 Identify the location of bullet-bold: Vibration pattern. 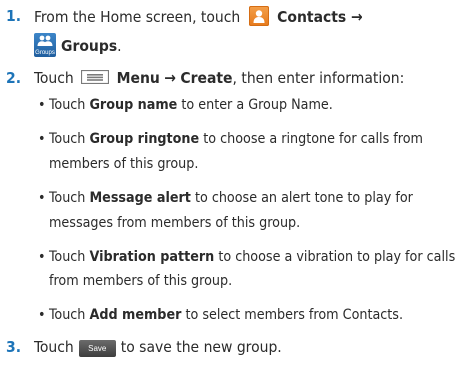
(152, 257).